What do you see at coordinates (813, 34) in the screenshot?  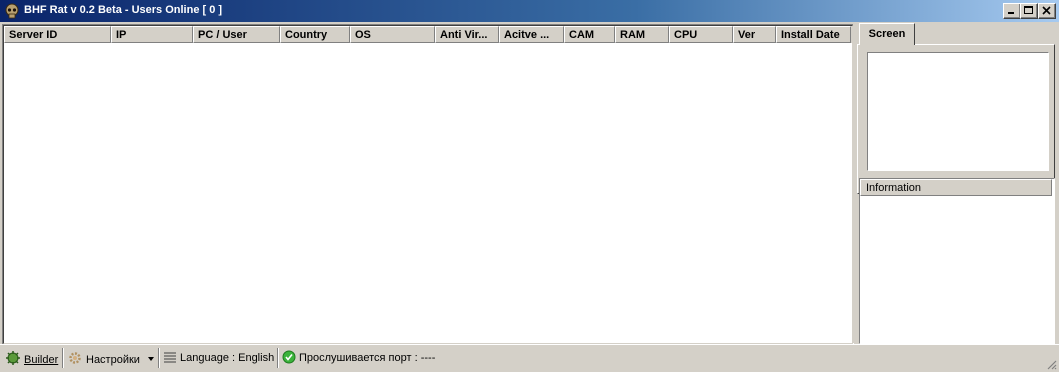 I see `column-header-install-date: Install Date` at bounding box center [813, 34].